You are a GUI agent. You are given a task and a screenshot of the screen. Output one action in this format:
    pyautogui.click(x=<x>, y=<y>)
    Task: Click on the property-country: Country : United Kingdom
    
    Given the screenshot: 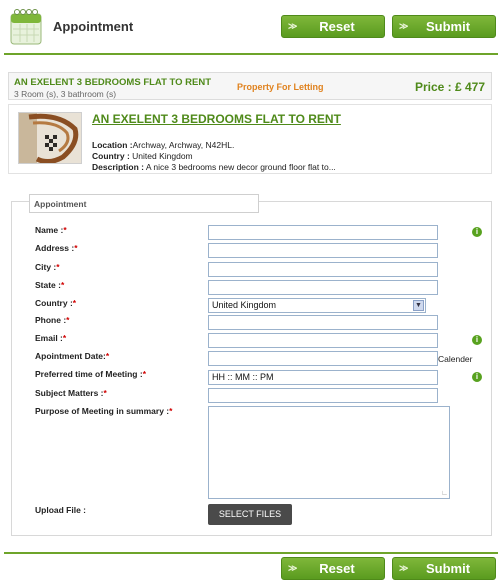 What is the action you would take?
    pyautogui.click(x=142, y=156)
    